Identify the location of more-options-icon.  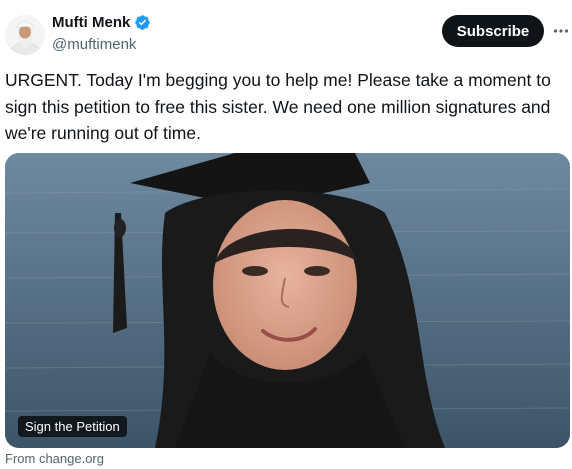
(561, 31).